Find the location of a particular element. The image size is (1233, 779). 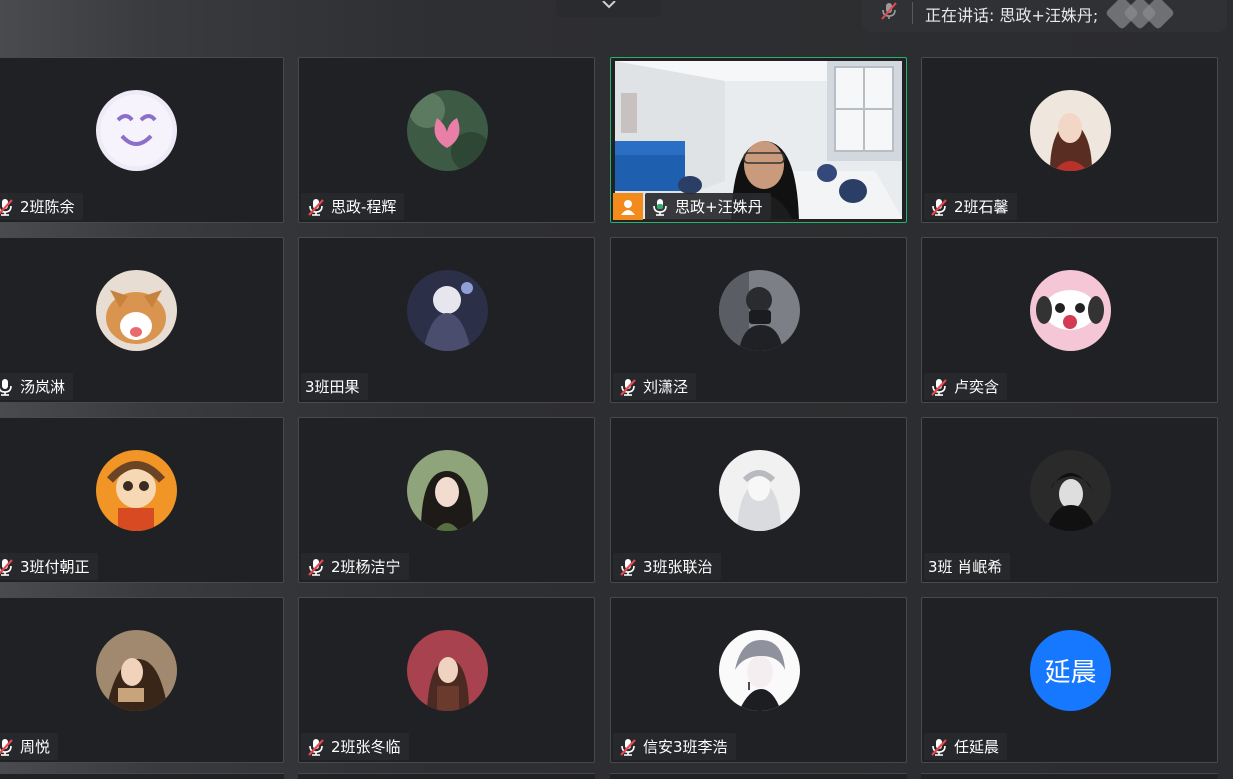

participant-name-tag: 2班杨洁宁 is located at coordinates (355, 566).